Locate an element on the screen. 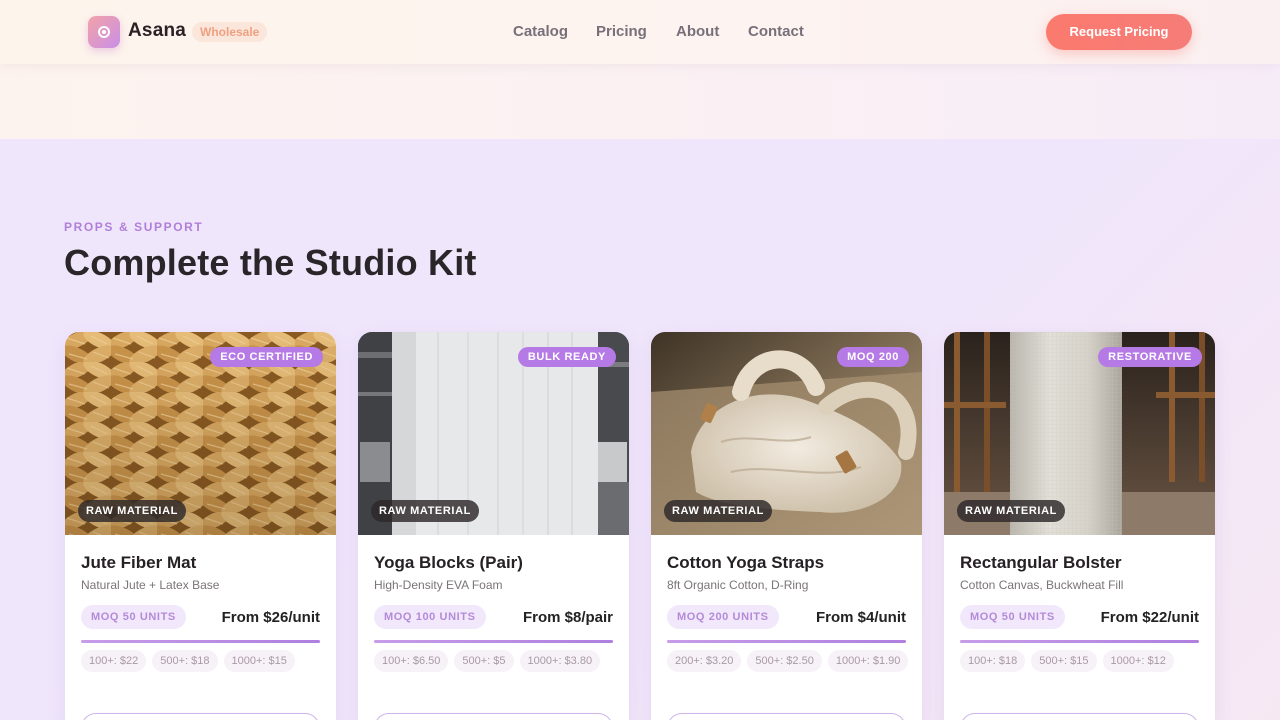  product-spec: 8ft Organic Cotton, D-Ring is located at coordinates (738, 585).